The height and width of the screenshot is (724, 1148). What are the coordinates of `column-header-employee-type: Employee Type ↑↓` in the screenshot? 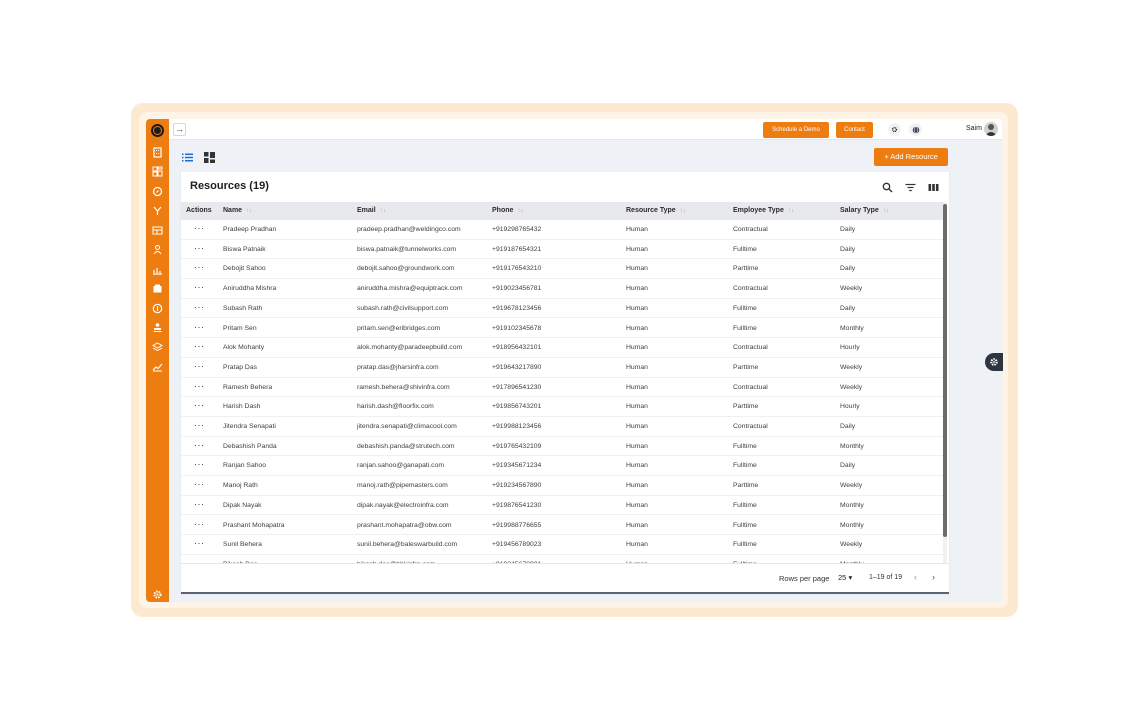 It's located at (763, 211).